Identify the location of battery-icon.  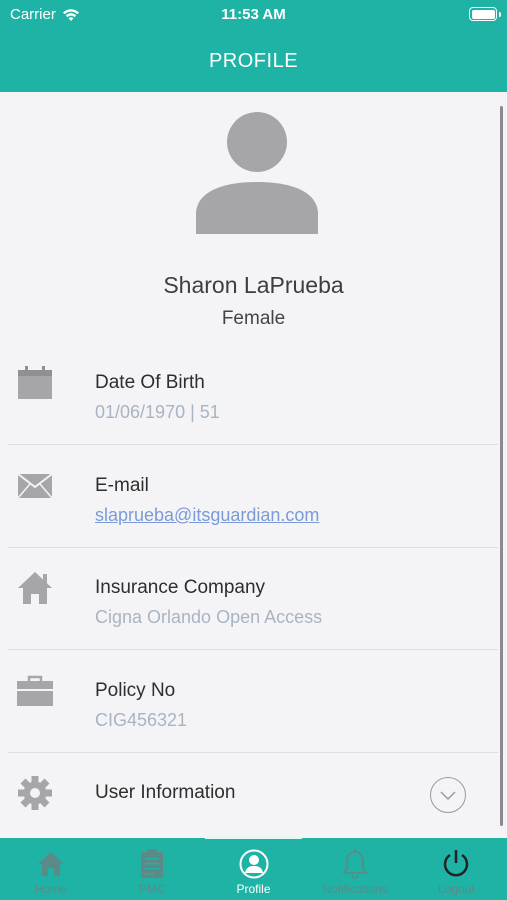
(485, 14).